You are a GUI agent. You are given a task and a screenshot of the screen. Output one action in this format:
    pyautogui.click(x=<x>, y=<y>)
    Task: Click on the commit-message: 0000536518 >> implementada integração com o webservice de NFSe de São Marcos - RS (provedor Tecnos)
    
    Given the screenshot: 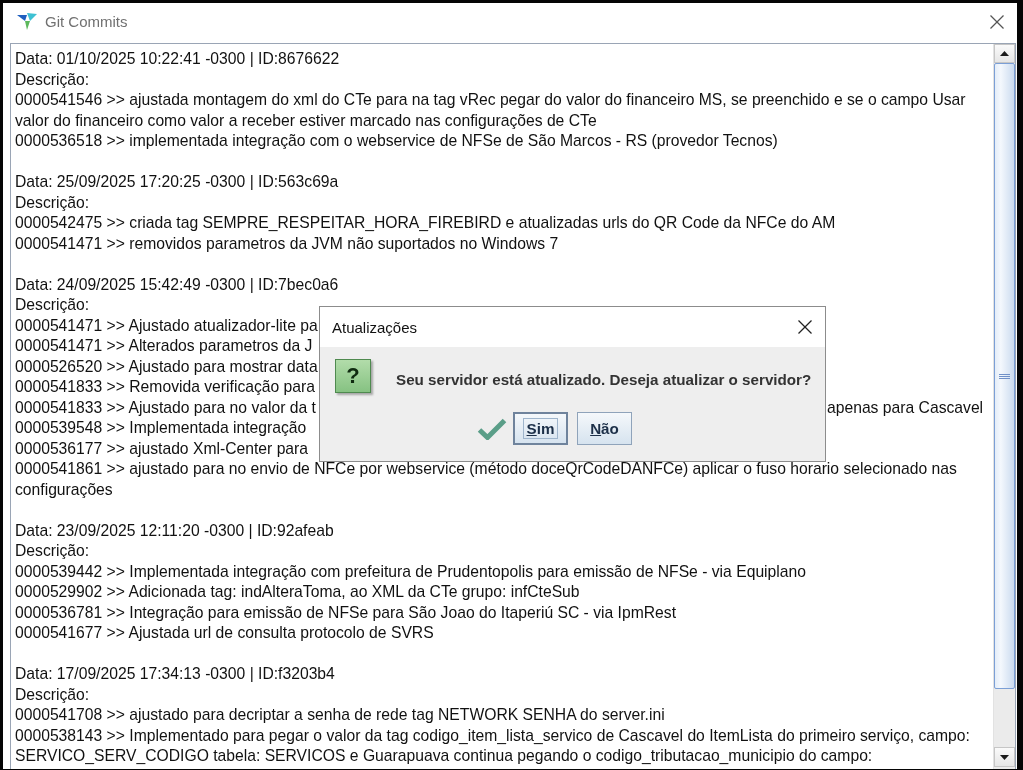 What is the action you would take?
    pyautogui.click(x=396, y=141)
    